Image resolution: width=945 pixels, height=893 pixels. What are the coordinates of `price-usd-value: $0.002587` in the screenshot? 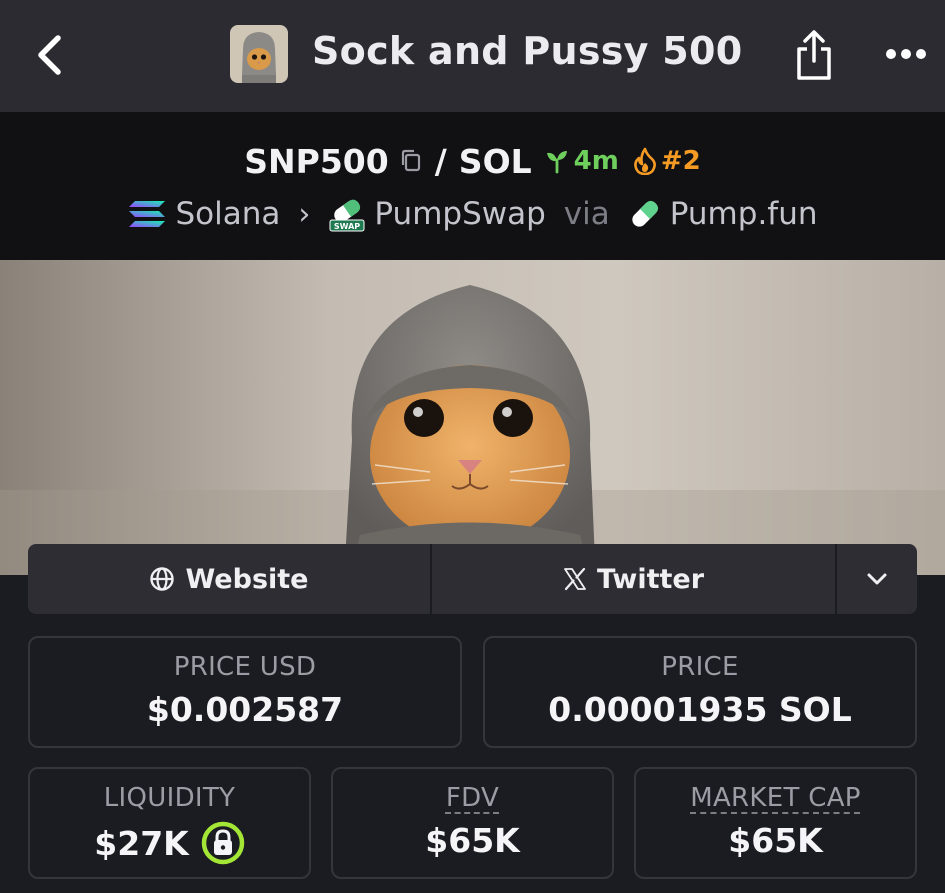 It's located at (245, 709).